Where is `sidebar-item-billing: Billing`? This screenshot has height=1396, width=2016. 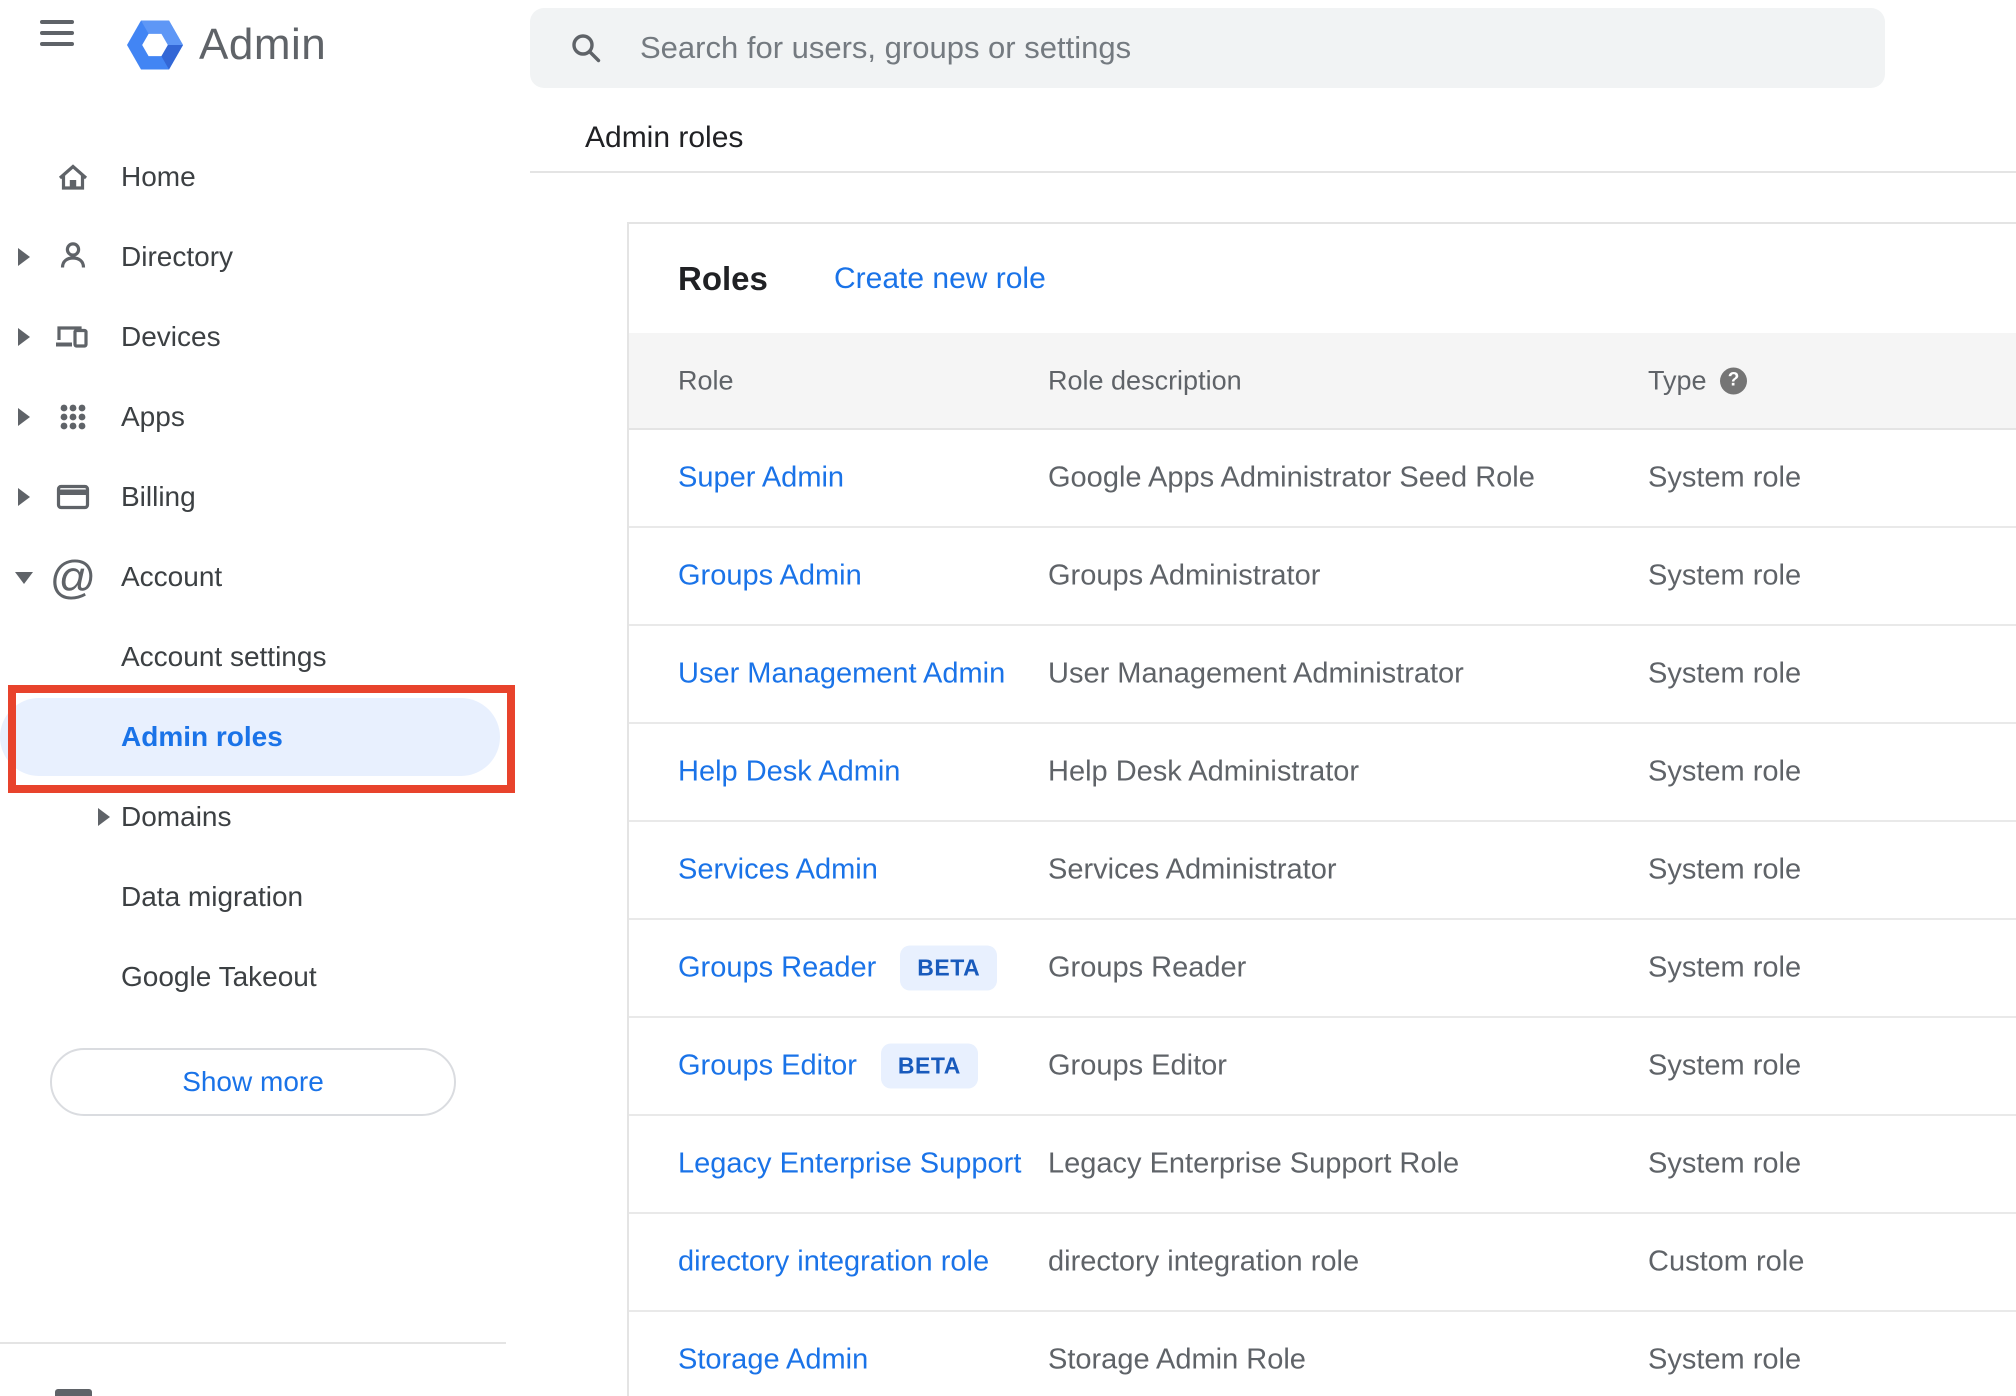 sidebar-item-billing: Billing is located at coordinates (256, 497).